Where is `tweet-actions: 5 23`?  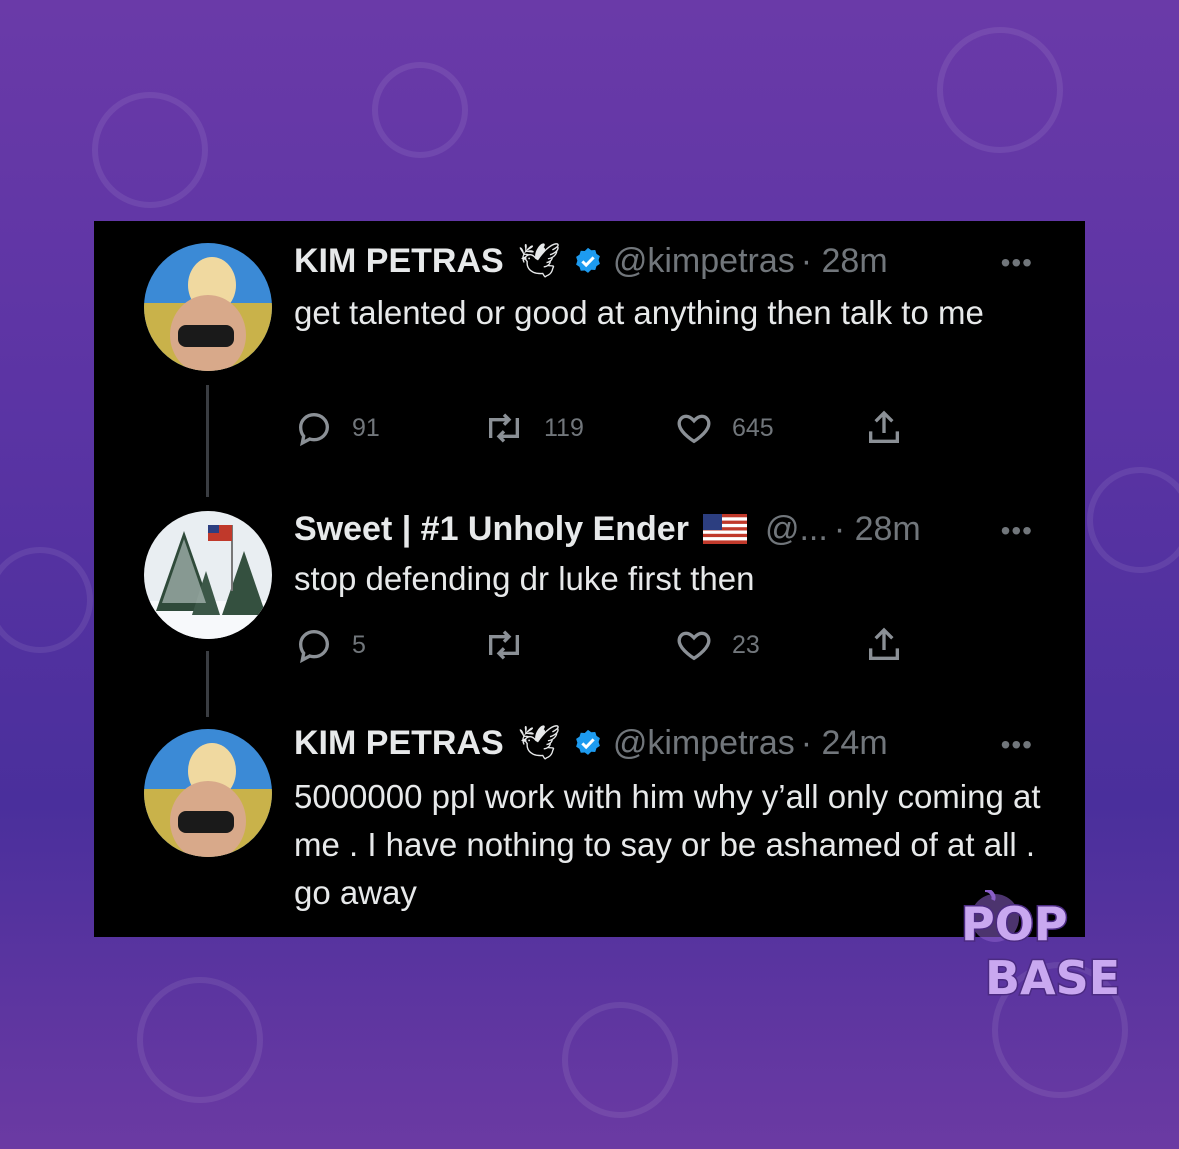
tweet-actions: 5 23 is located at coordinates (644, 645).